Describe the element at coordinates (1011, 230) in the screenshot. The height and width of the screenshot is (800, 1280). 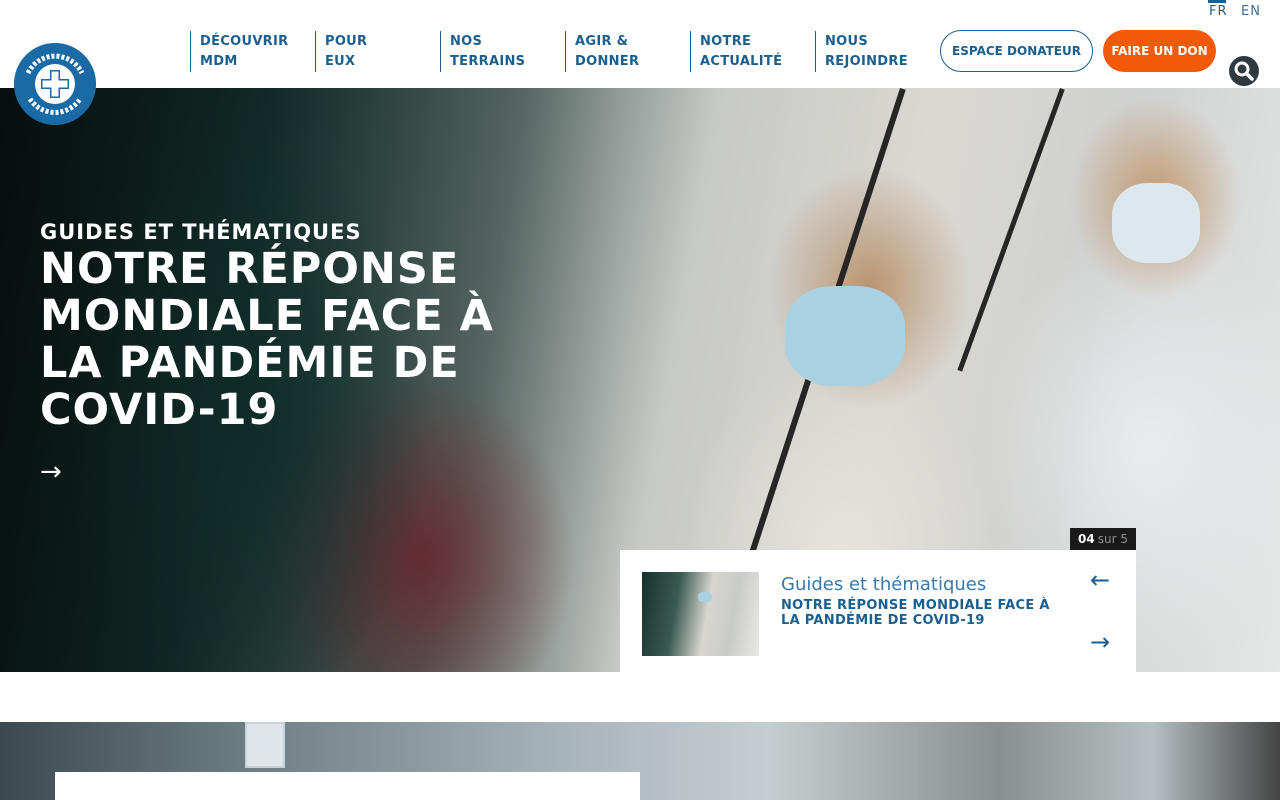
I see `tent-pole` at that location.